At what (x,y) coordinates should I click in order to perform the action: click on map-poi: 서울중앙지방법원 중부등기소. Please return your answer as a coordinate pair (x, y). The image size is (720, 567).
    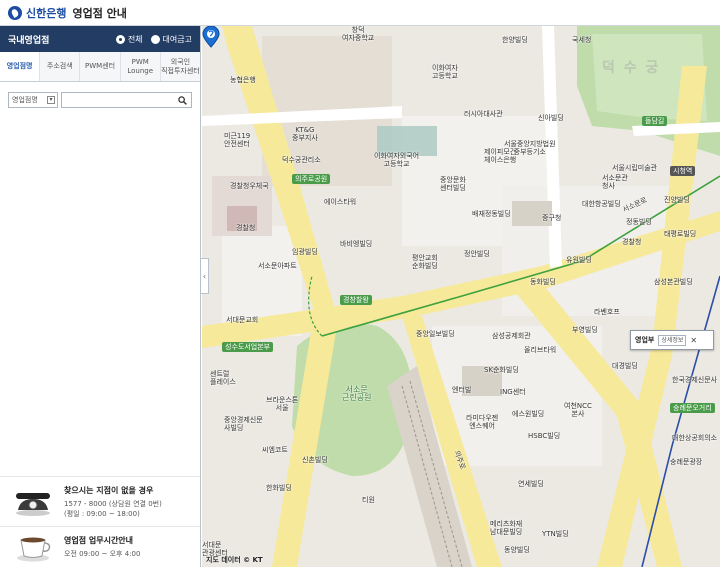
    Looking at the image, I should click on (530, 148).